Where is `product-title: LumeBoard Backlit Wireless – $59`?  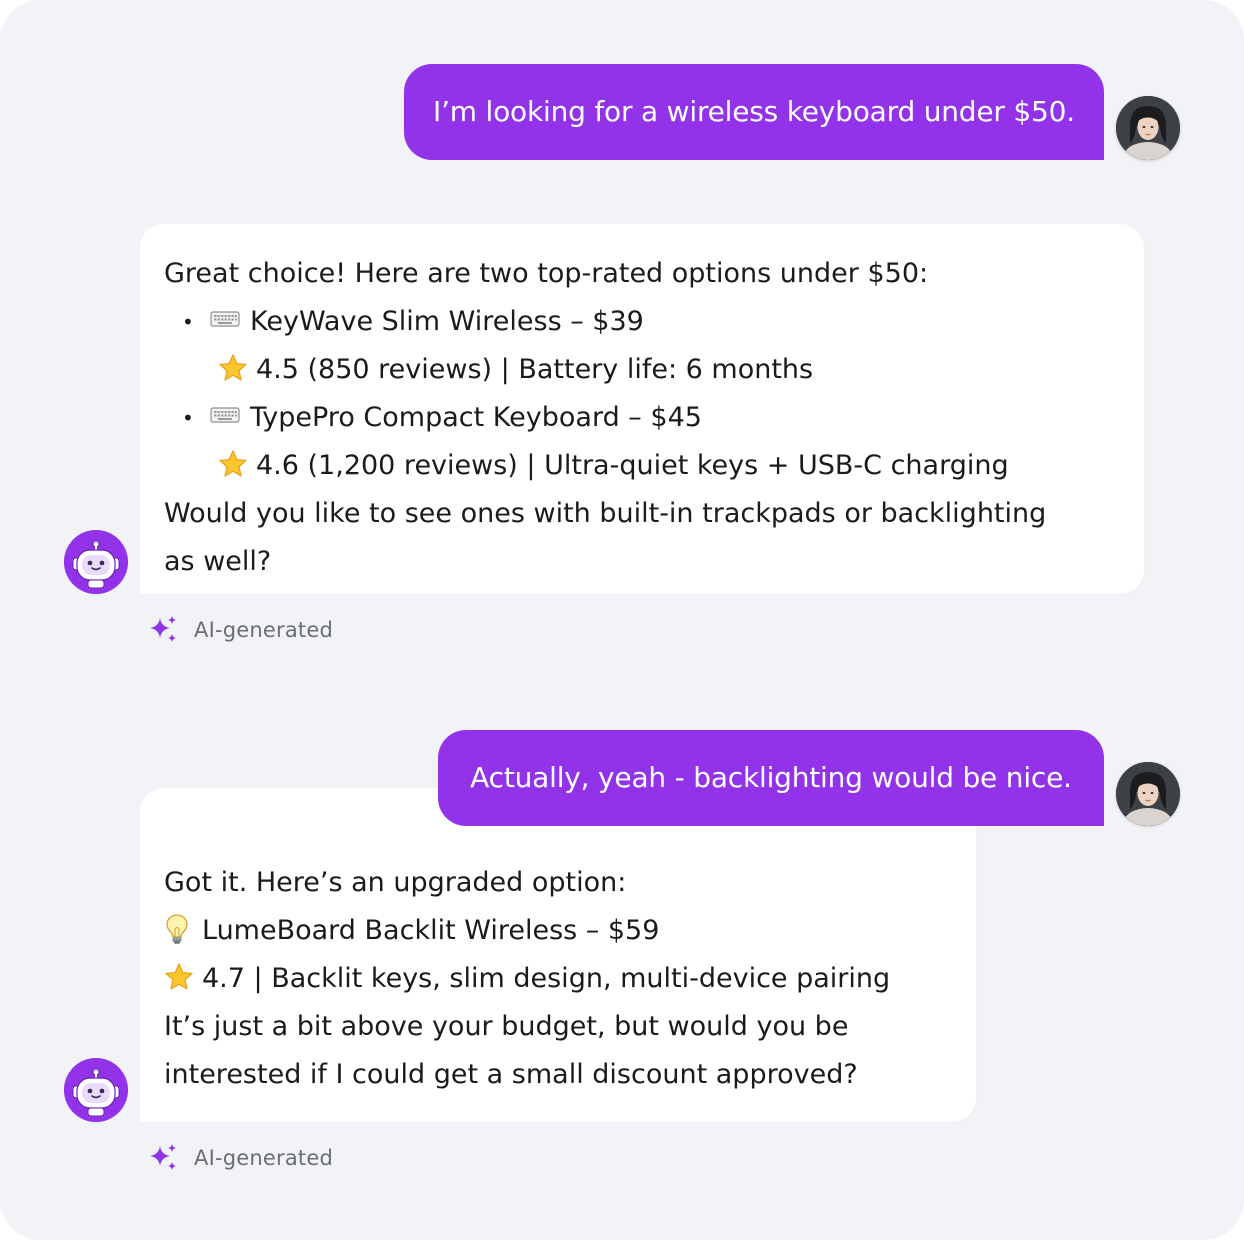
product-title: LumeBoard Backlit Wireless – $59 is located at coordinates (431, 930).